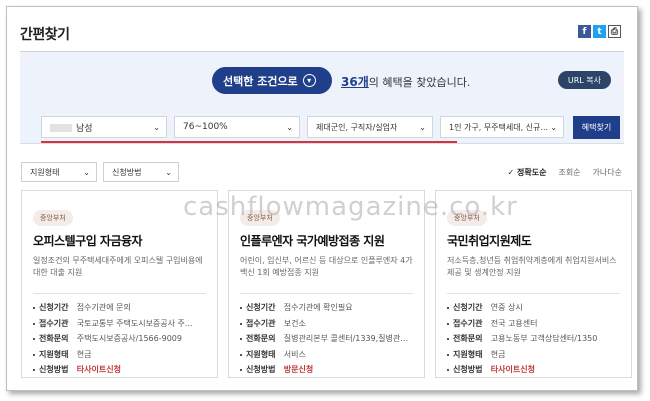 Image resolution: width=650 pixels, height=401 pixels. I want to click on info-value: 고용노동부 고객상담센터/1350, so click(544, 338).